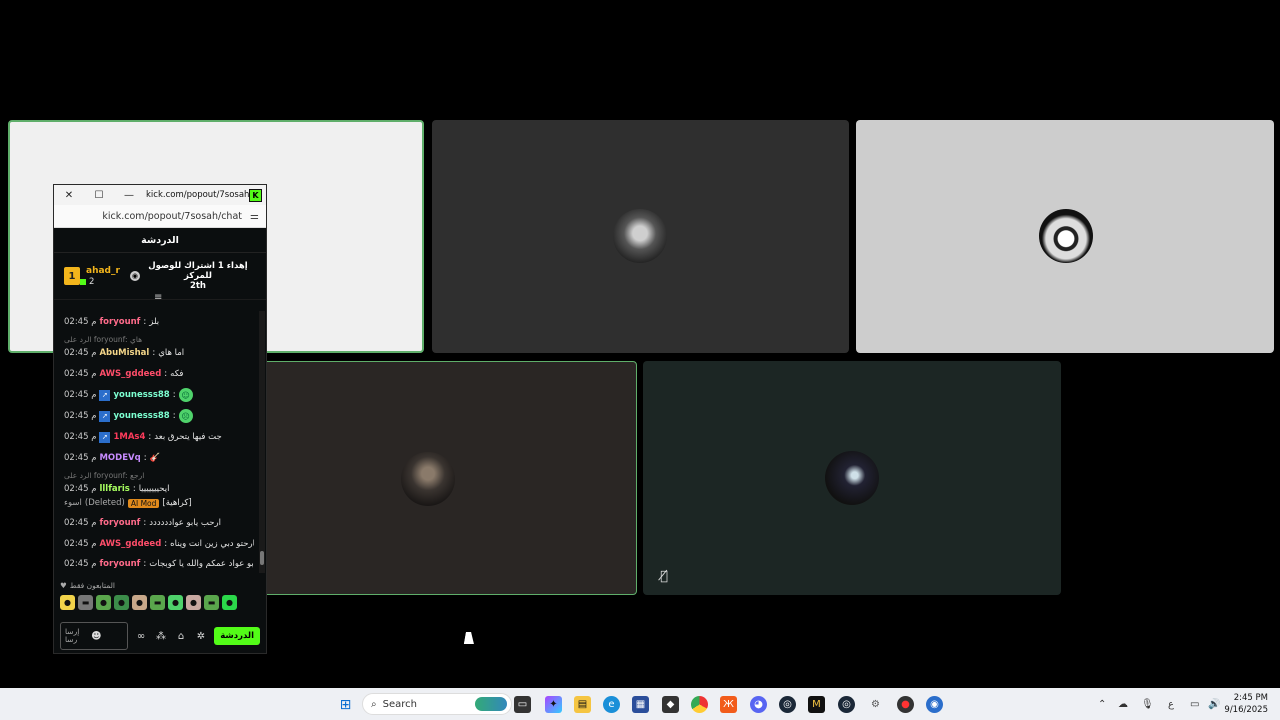 The image size is (1280, 720). Describe the element at coordinates (875, 704) in the screenshot. I see `settings-icon: ⚙` at that location.